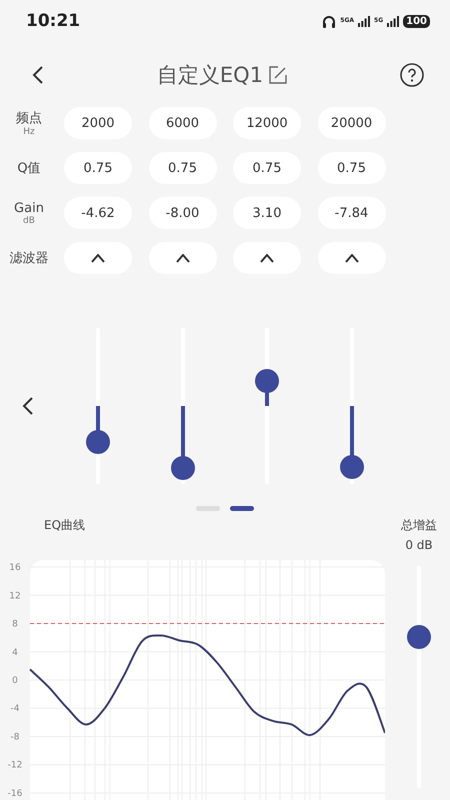 The image size is (450, 800). What do you see at coordinates (278, 75) in the screenshot?
I see `edit-icon` at bounding box center [278, 75].